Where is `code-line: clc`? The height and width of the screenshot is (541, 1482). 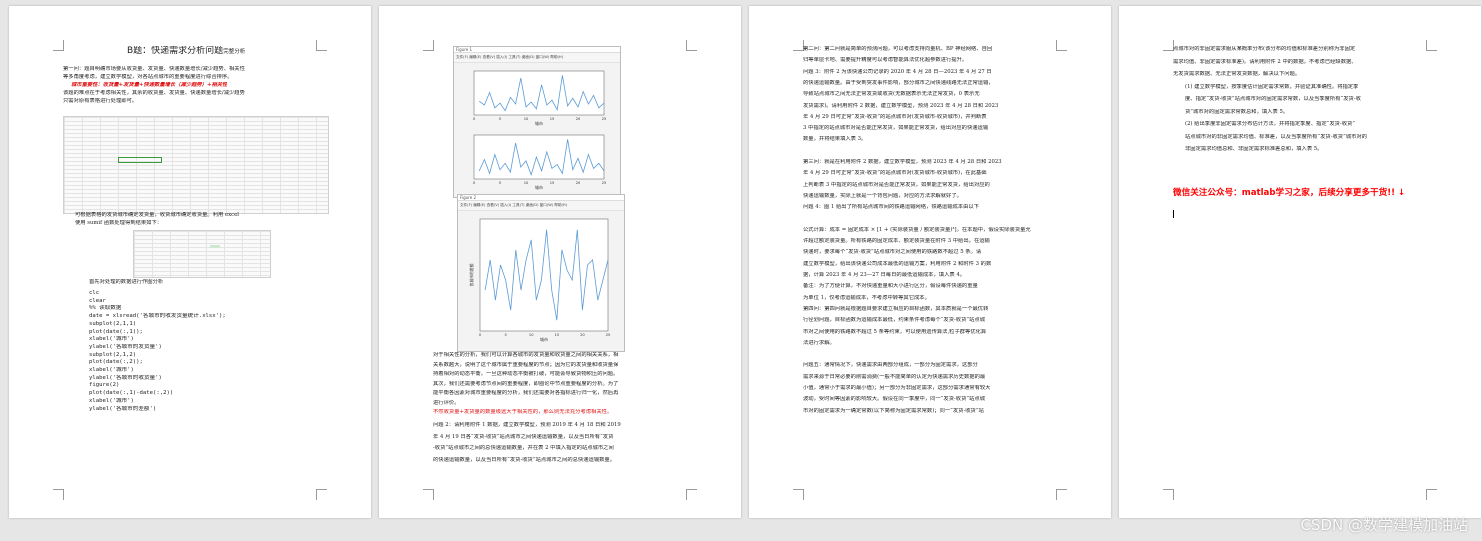
code-line: clc is located at coordinates (94, 293).